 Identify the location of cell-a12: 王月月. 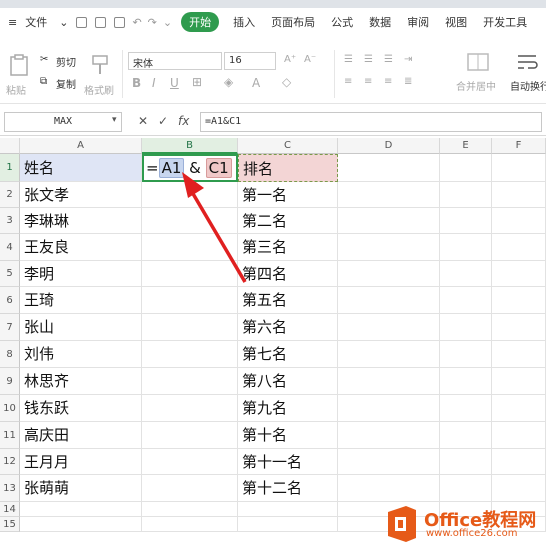
(81, 462).